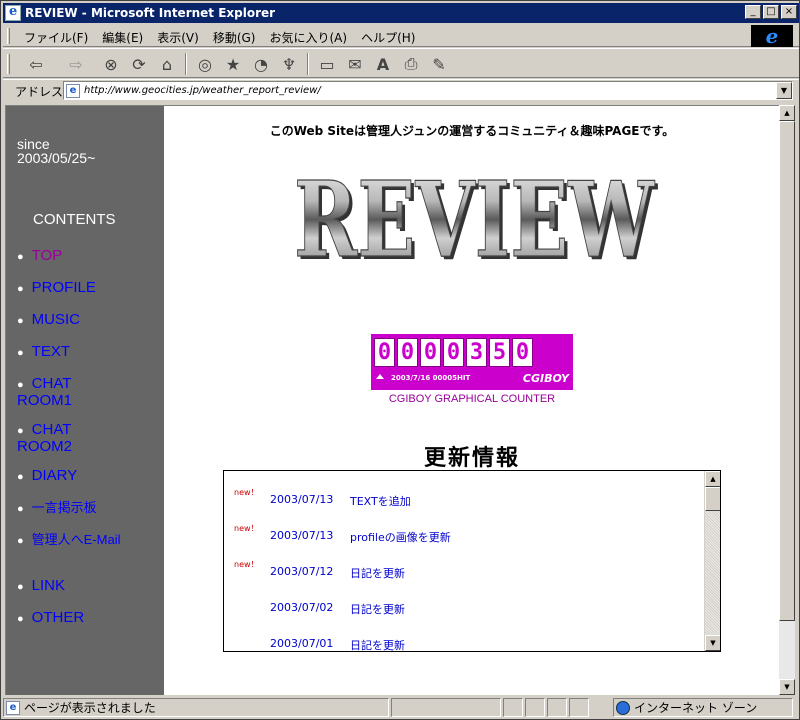  I want to click on status-bar: e ページが表示されました インターネット ゾーン, so click(401, 708).